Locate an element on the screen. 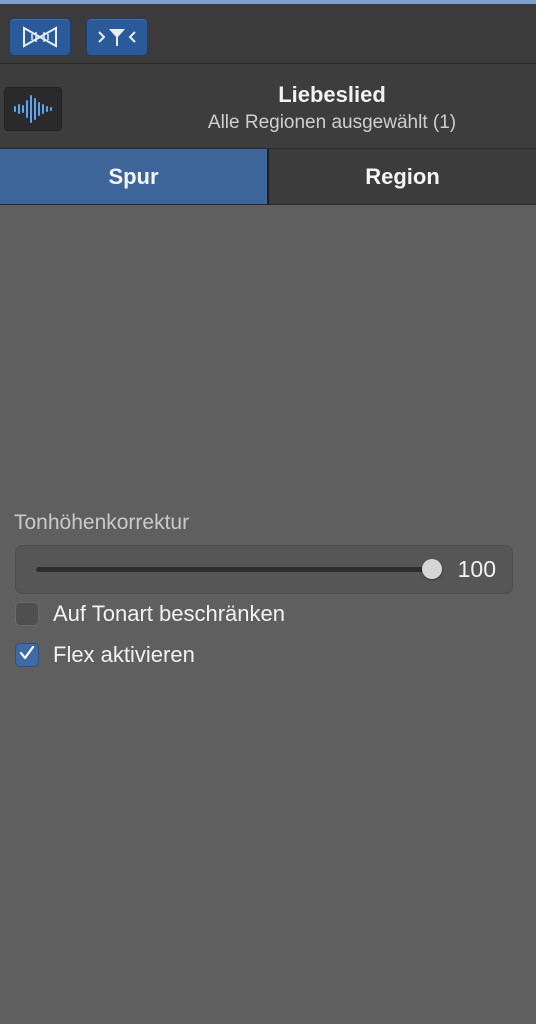  pitch-correction-label: Tonhöhenkorrektur is located at coordinates (102, 522).